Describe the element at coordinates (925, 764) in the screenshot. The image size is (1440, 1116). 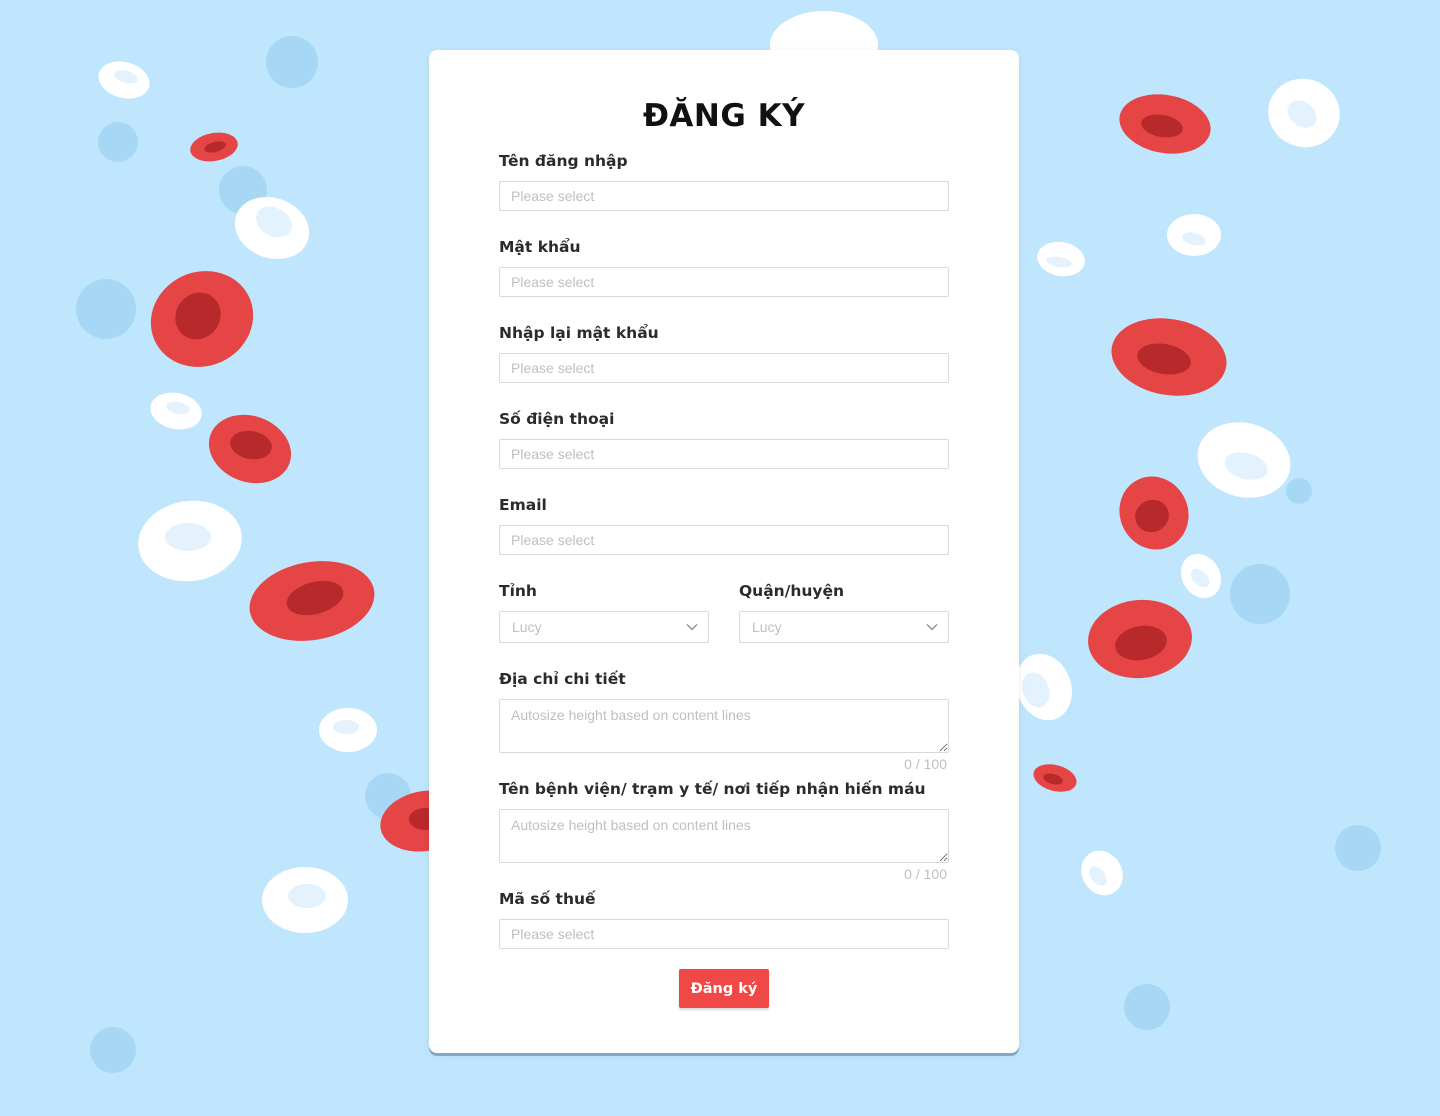
I see `address-char-counter: 0 / 100` at that location.